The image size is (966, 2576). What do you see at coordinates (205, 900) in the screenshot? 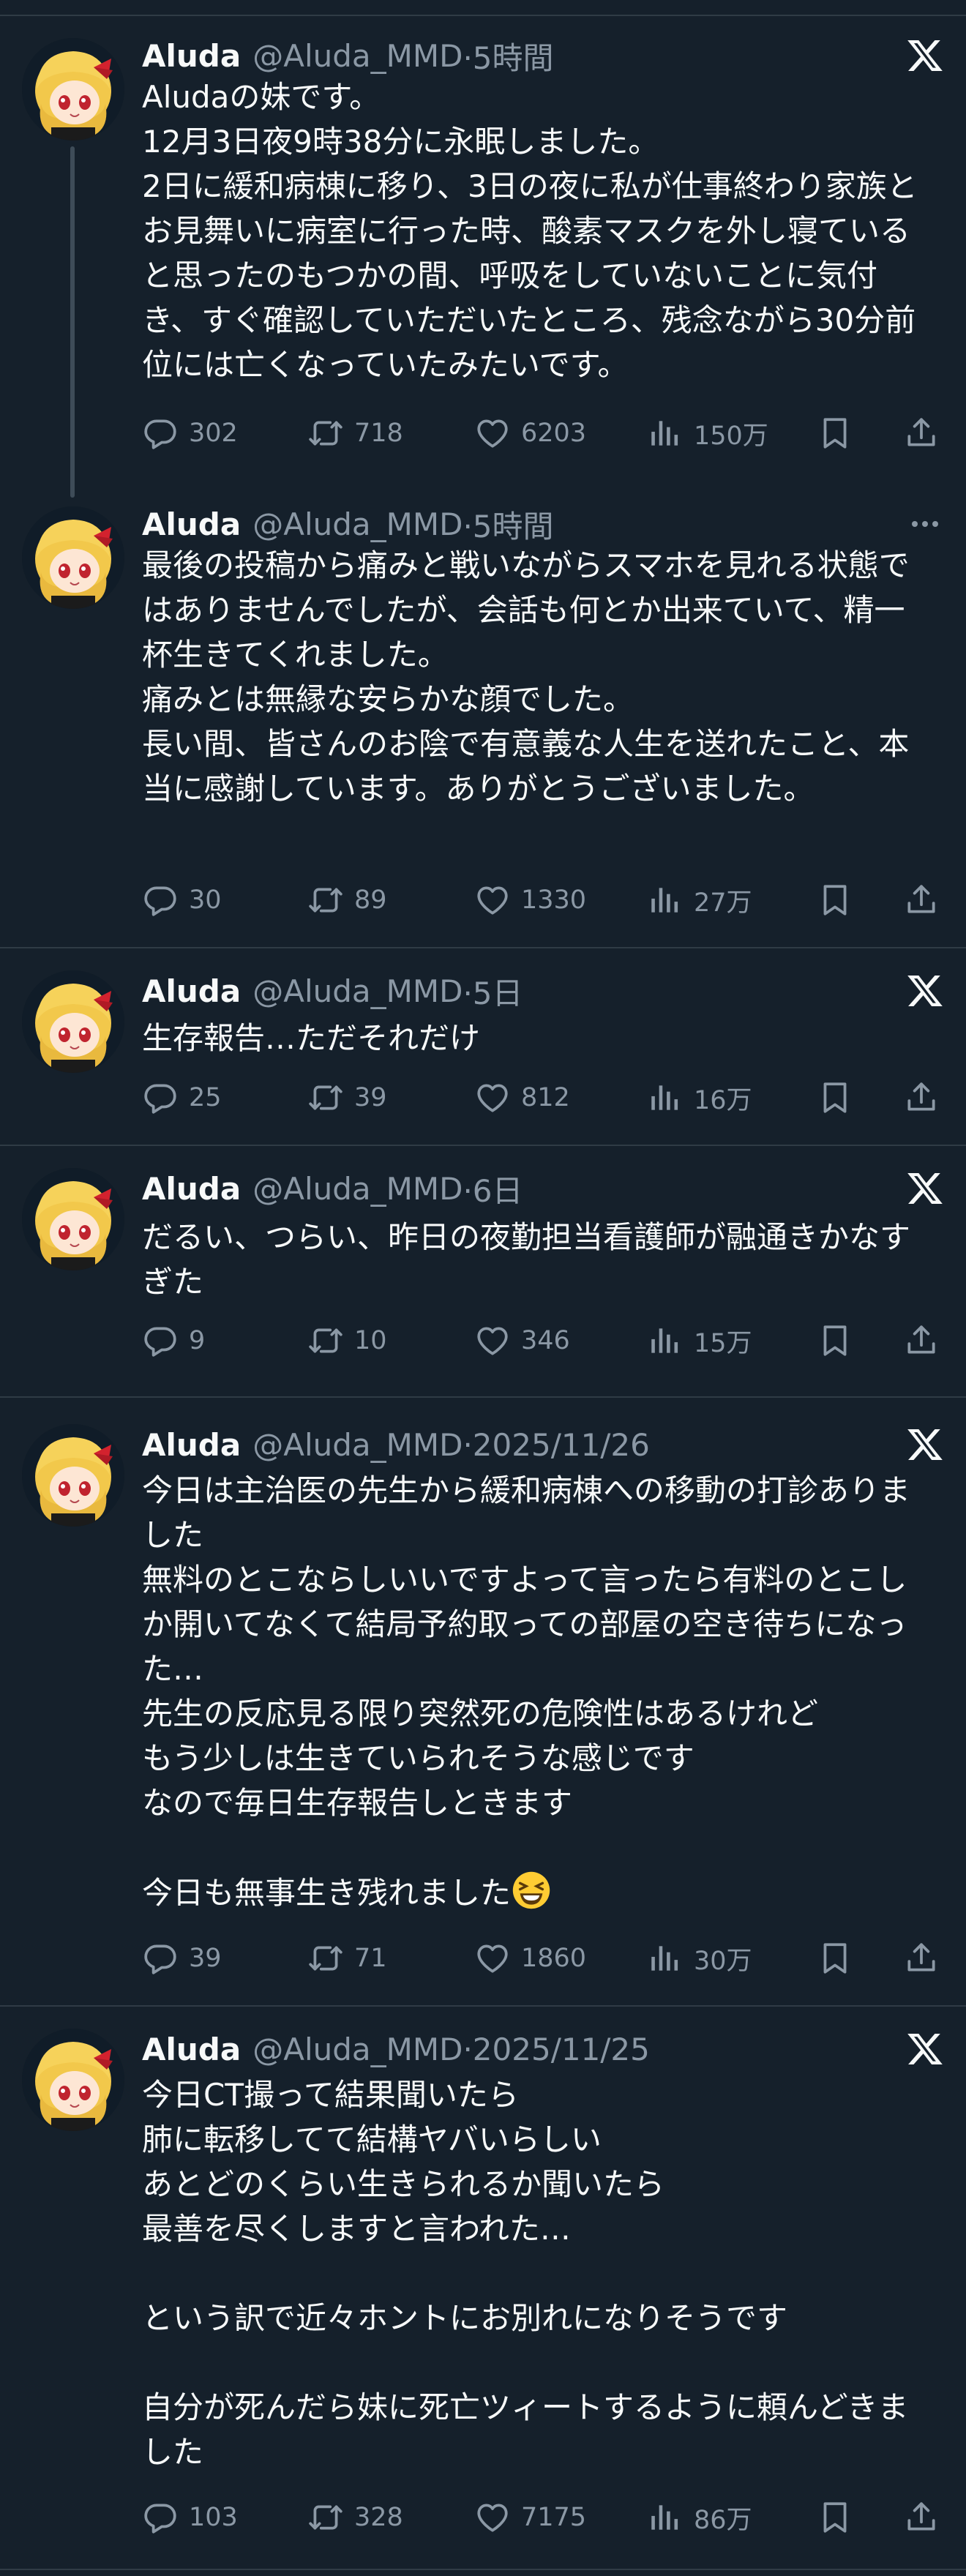
I see `replies-count: 30` at bounding box center [205, 900].